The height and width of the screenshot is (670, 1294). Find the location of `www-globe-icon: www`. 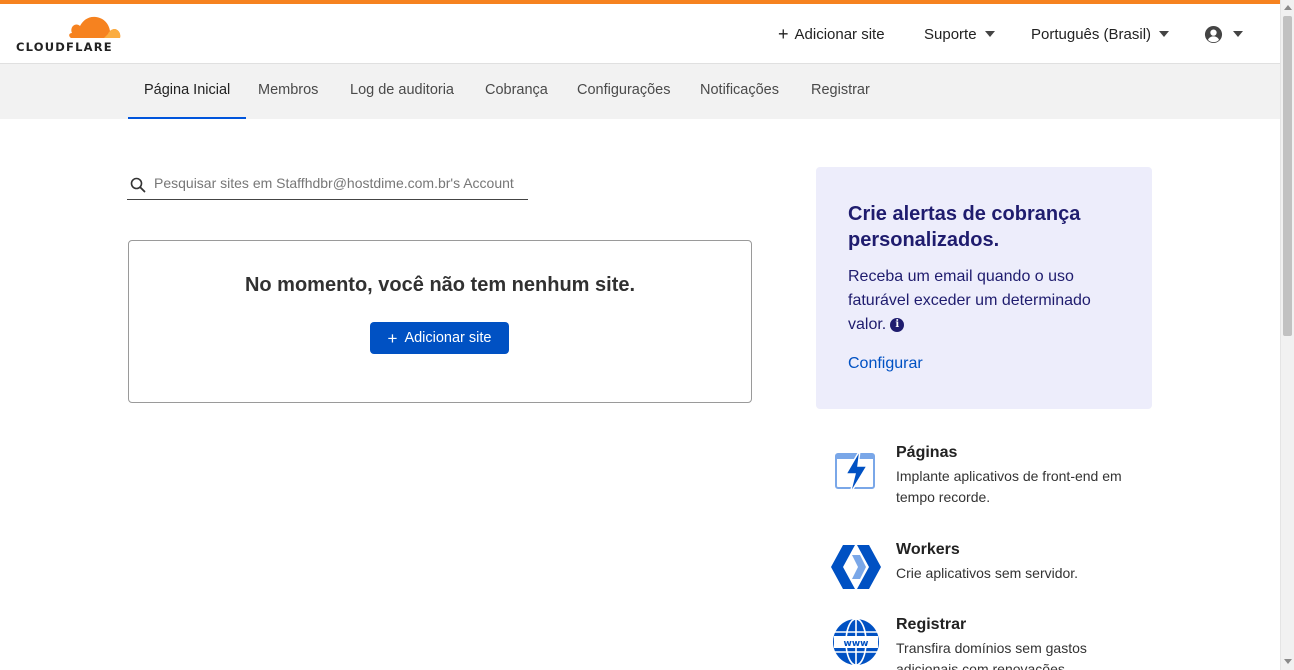

www-globe-icon: www is located at coordinates (856, 642).